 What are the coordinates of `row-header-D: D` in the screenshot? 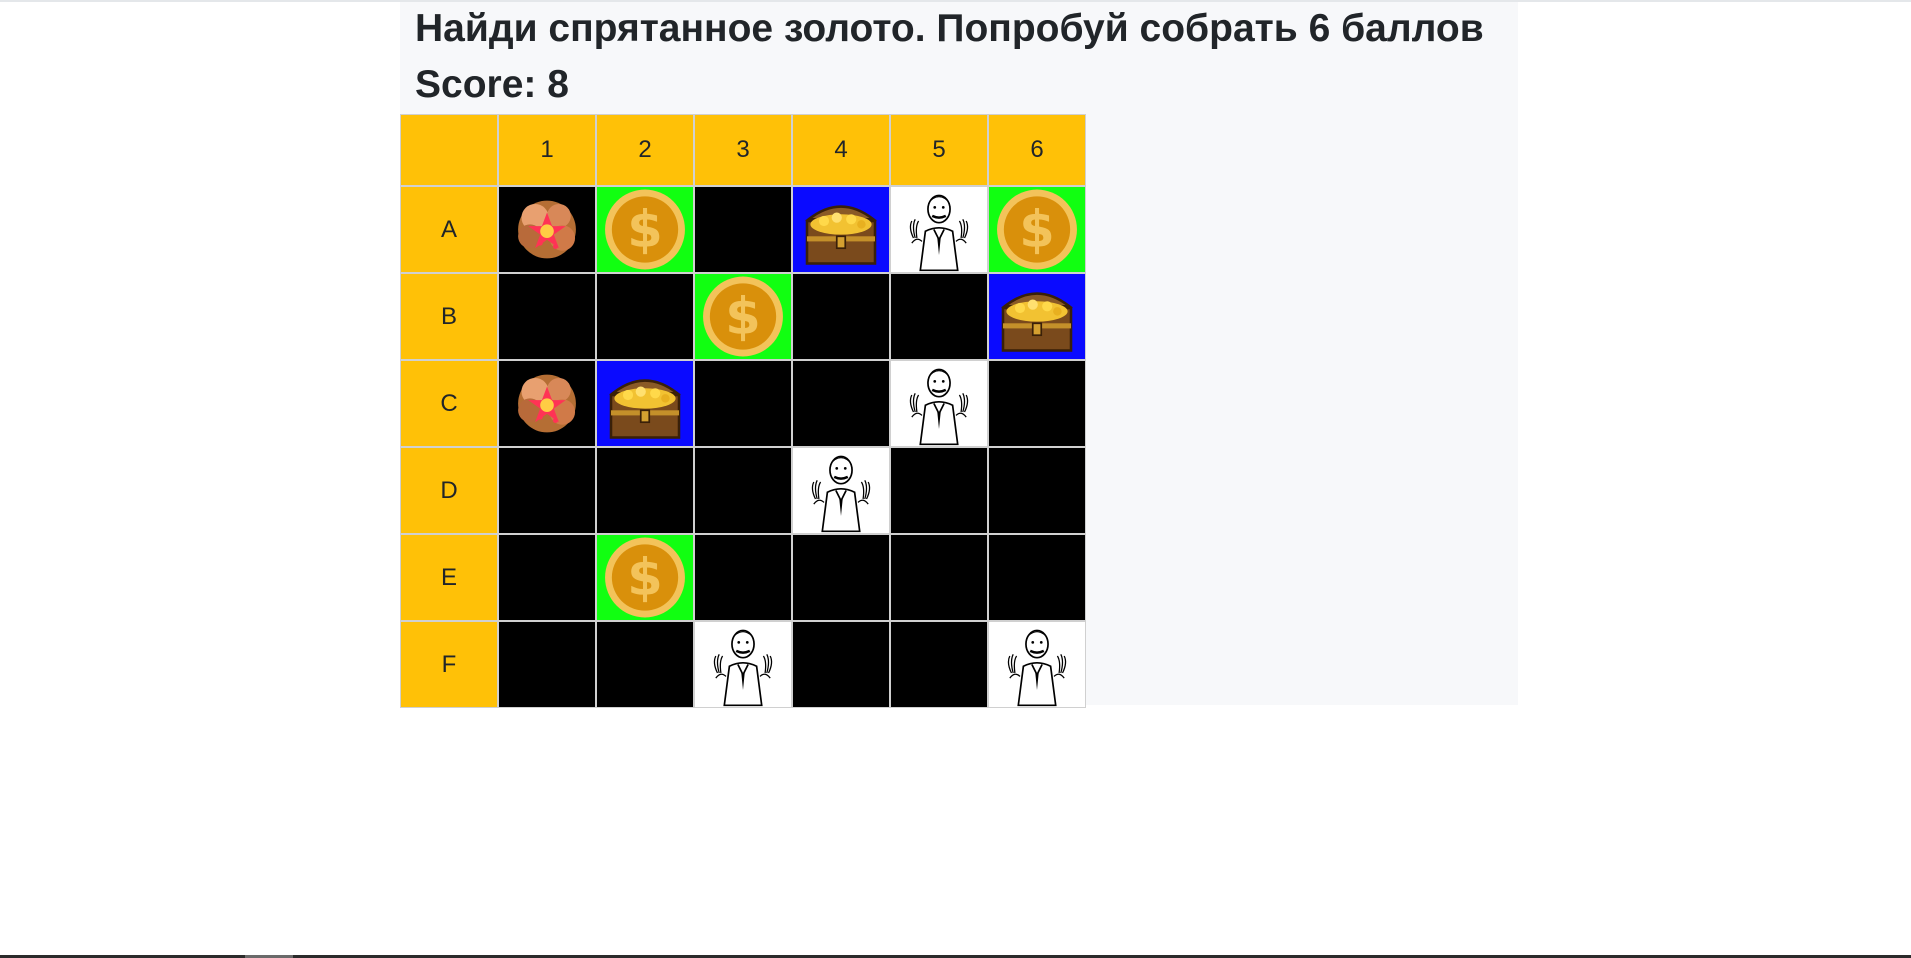 It's located at (449, 490).